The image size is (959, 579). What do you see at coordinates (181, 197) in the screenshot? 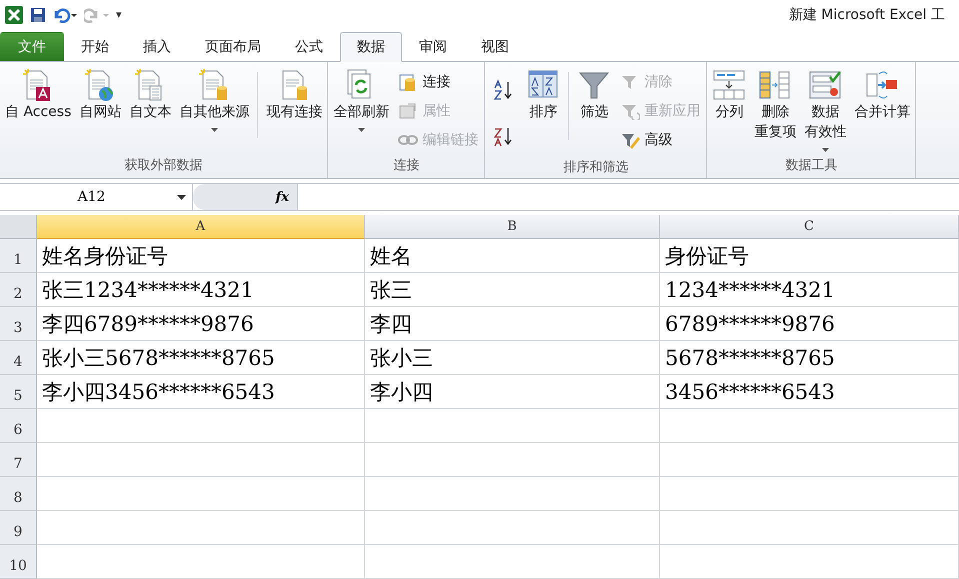
I see `dropdown-caret-icon` at bounding box center [181, 197].